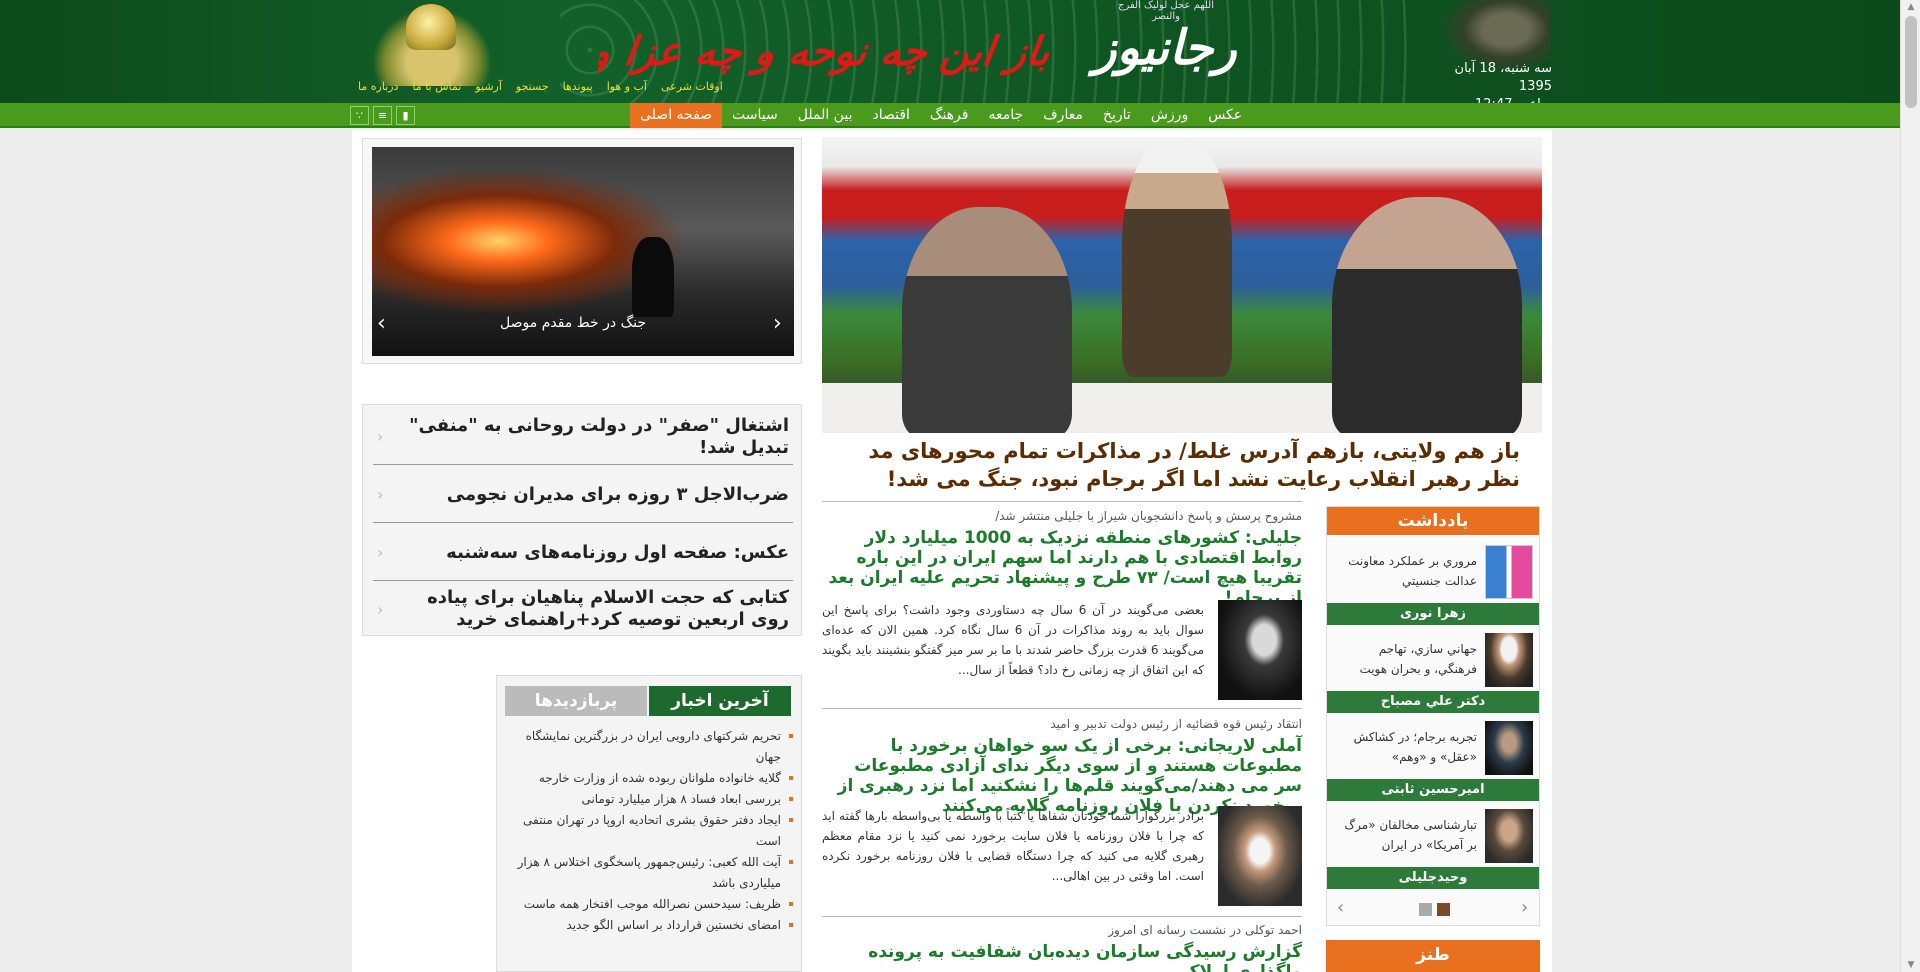 This screenshot has height=972, width=1920. I want to click on nav-item-history: تاریخ, so click(1117, 115).